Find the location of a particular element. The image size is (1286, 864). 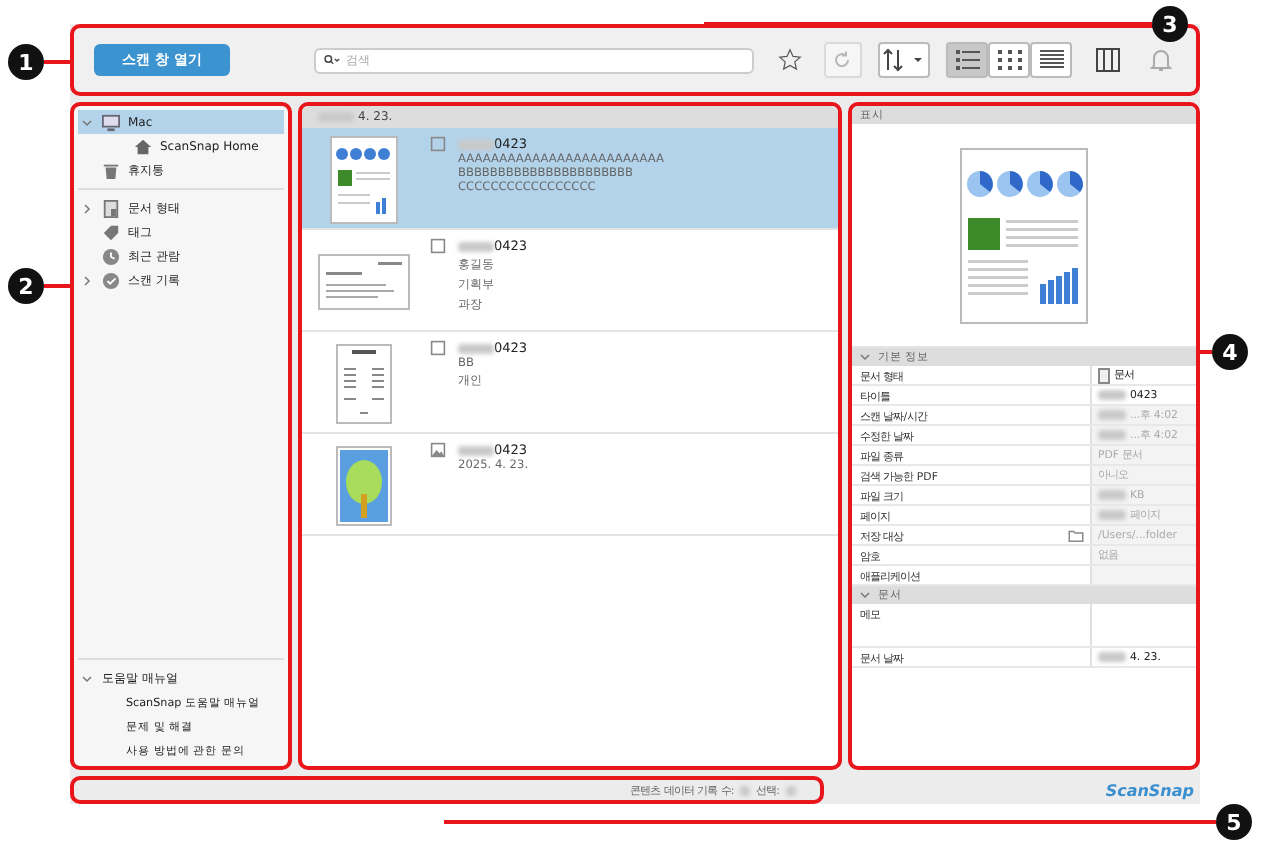

sort-icon is located at coordinates (904, 60).